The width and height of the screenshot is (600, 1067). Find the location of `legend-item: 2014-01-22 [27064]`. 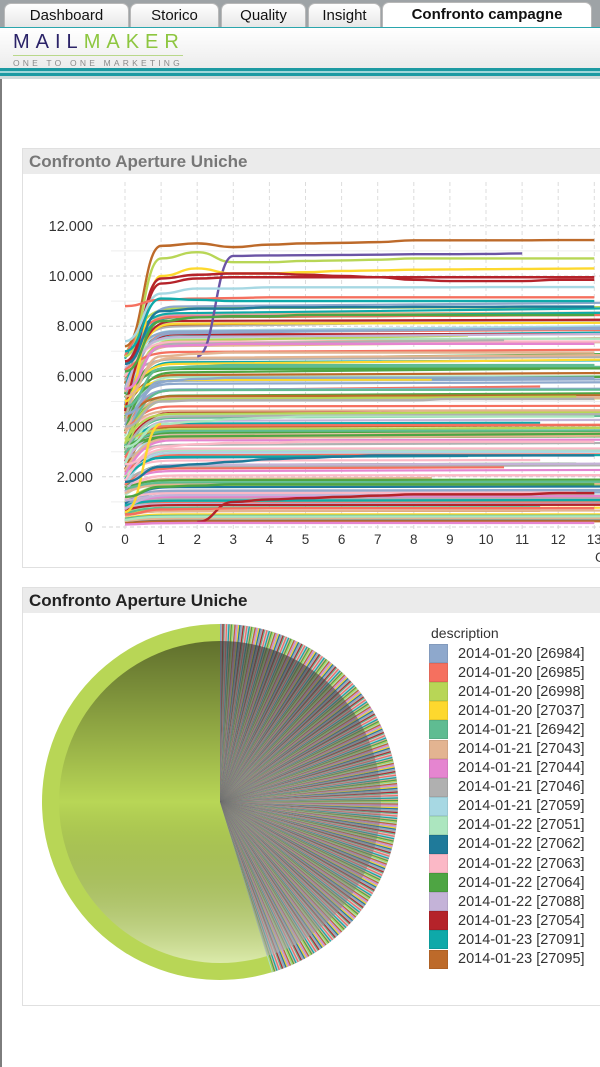

legend-item: 2014-01-22 [27064] is located at coordinates (507, 883).